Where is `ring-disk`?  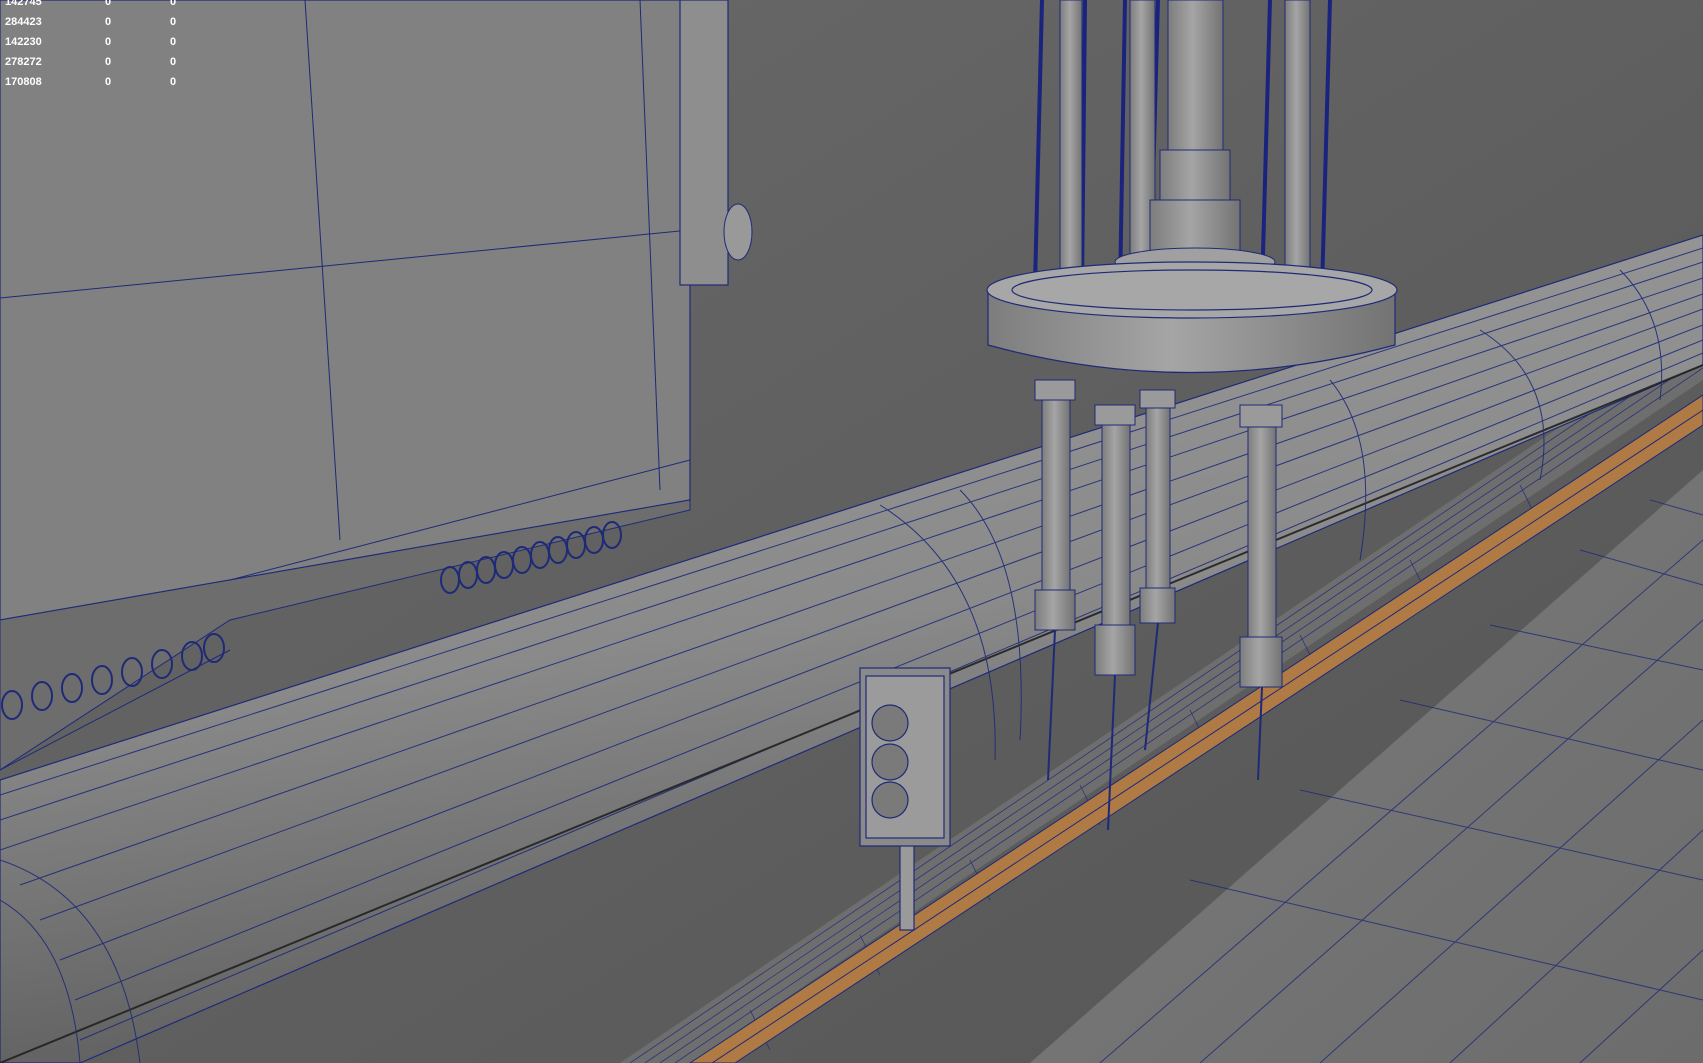 ring-disk is located at coordinates (1192, 317).